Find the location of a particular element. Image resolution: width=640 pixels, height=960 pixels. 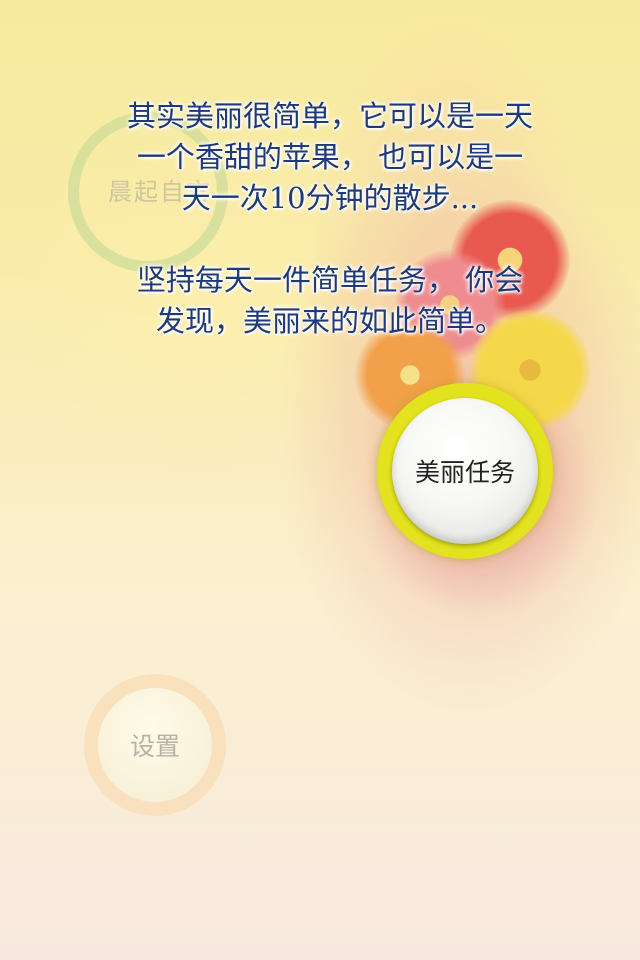

settings-button: 设置 is located at coordinates (155, 745).